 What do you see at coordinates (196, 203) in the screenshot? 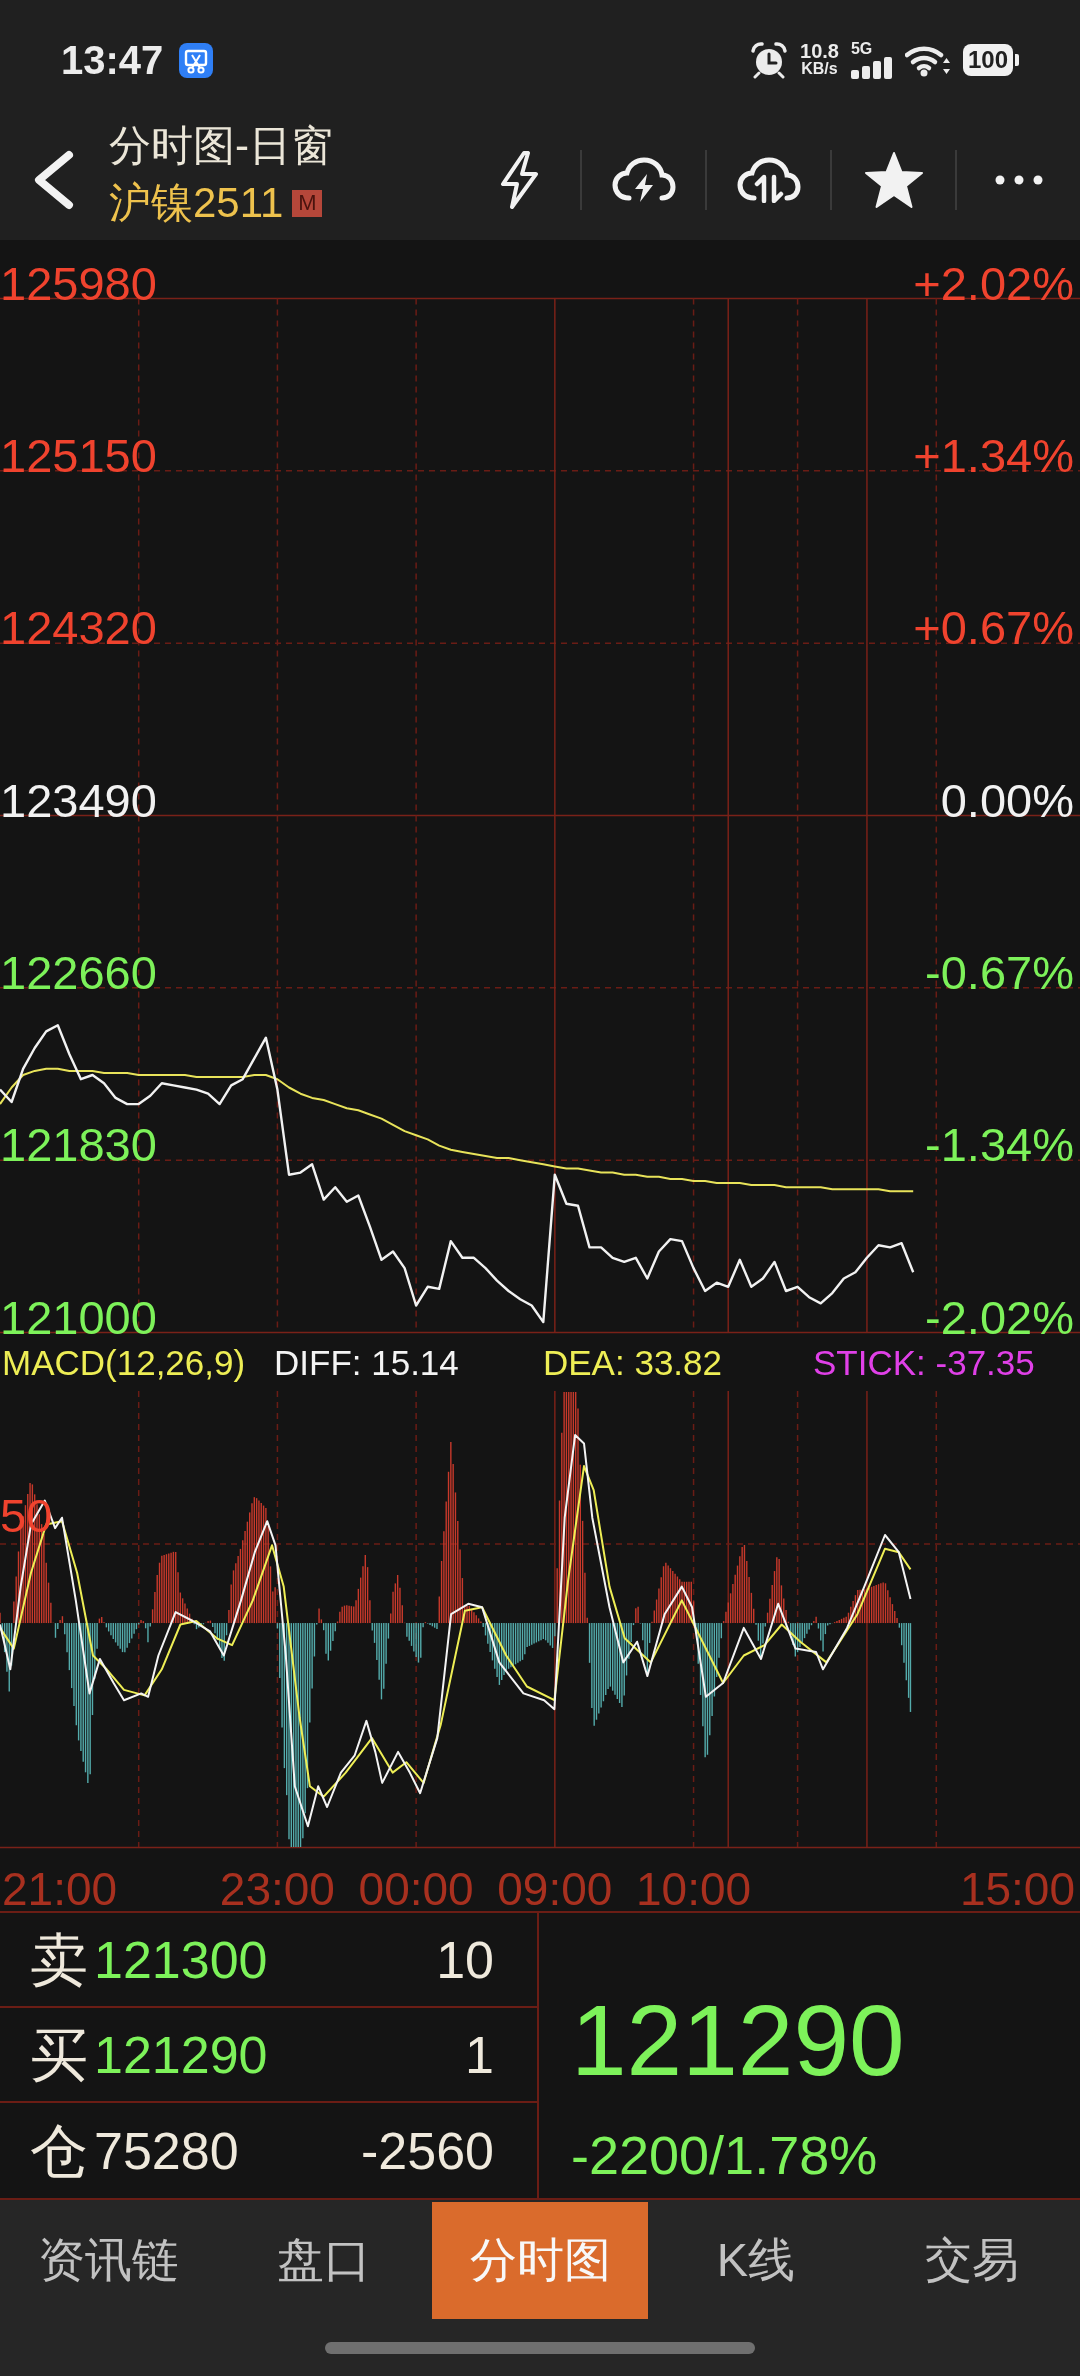
I see `symbol-name: 沪镍2511` at bounding box center [196, 203].